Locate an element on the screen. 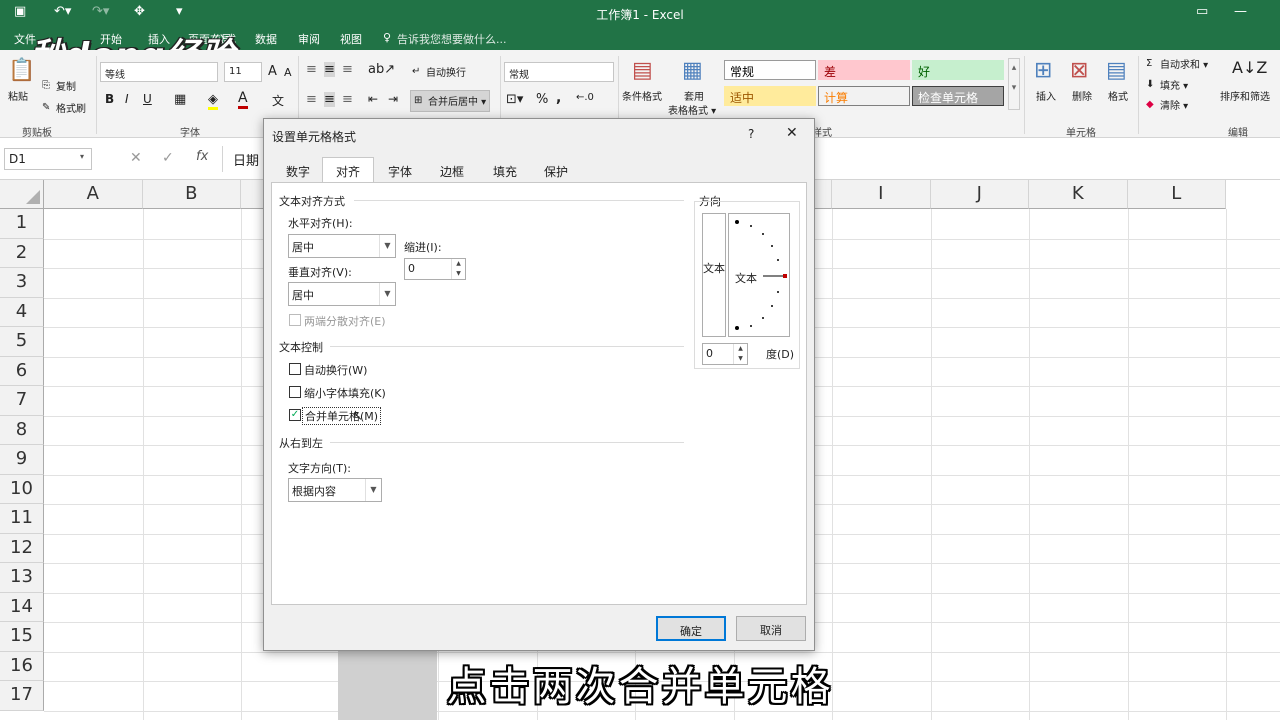 This screenshot has height=720, width=1280. delete-cells-button: 删除 is located at coordinates (1082, 95).